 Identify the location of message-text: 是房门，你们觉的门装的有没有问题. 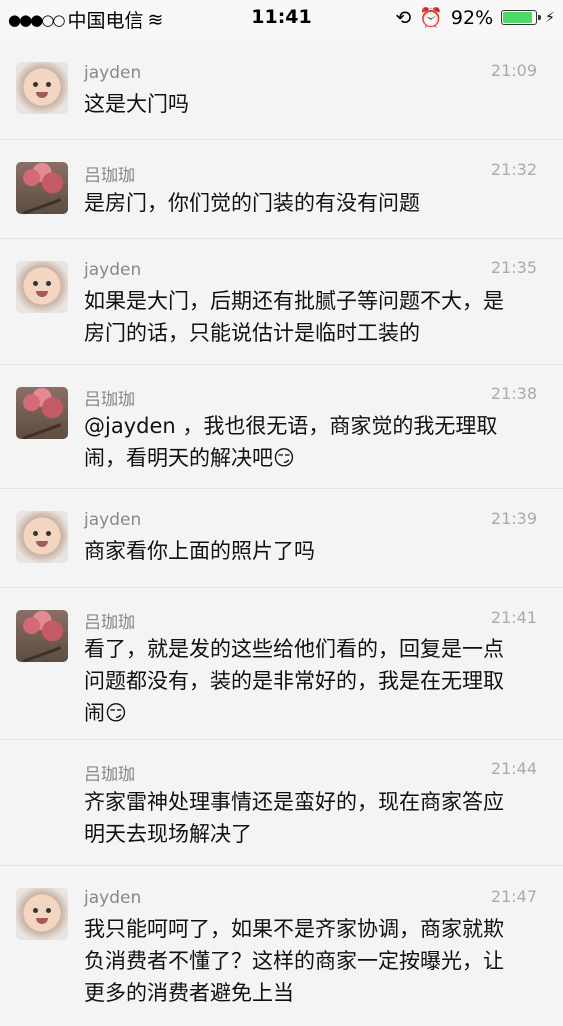
(252, 203).